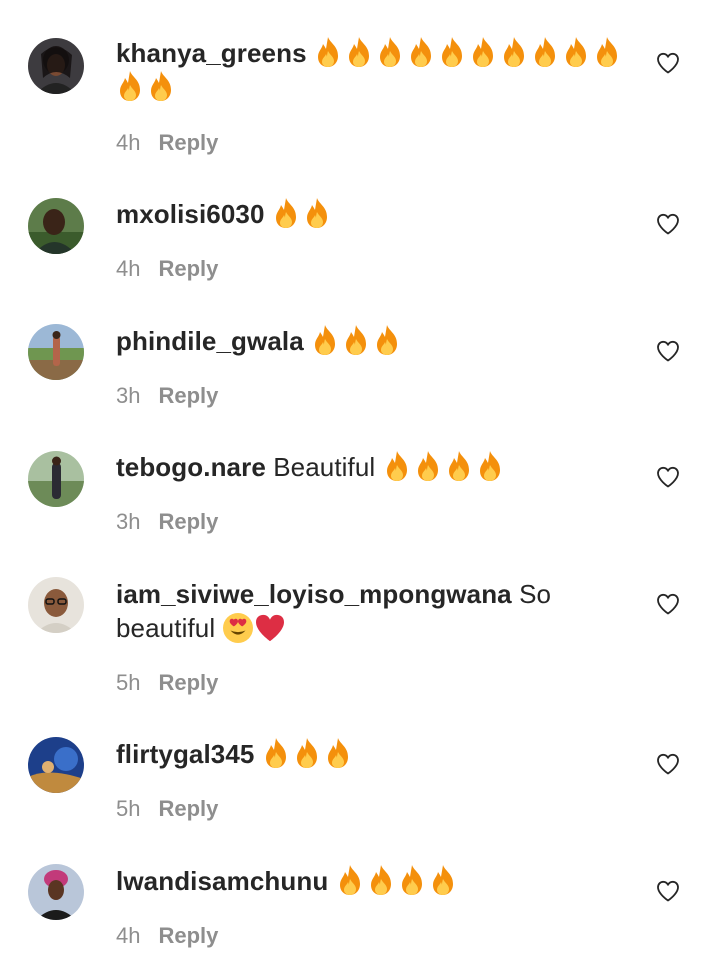 The image size is (720, 960). I want to click on comment-username: phindile_gwala, so click(210, 341).